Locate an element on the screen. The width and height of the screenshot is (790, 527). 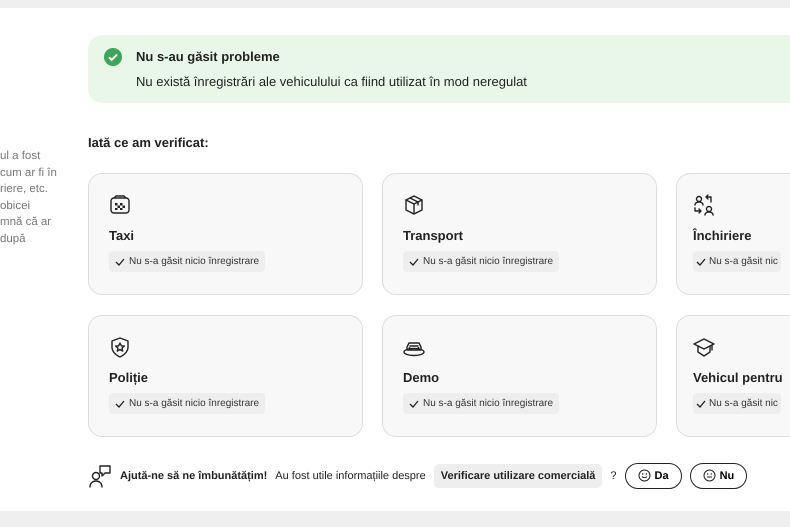
card-title: Poliție is located at coordinates (129, 377).